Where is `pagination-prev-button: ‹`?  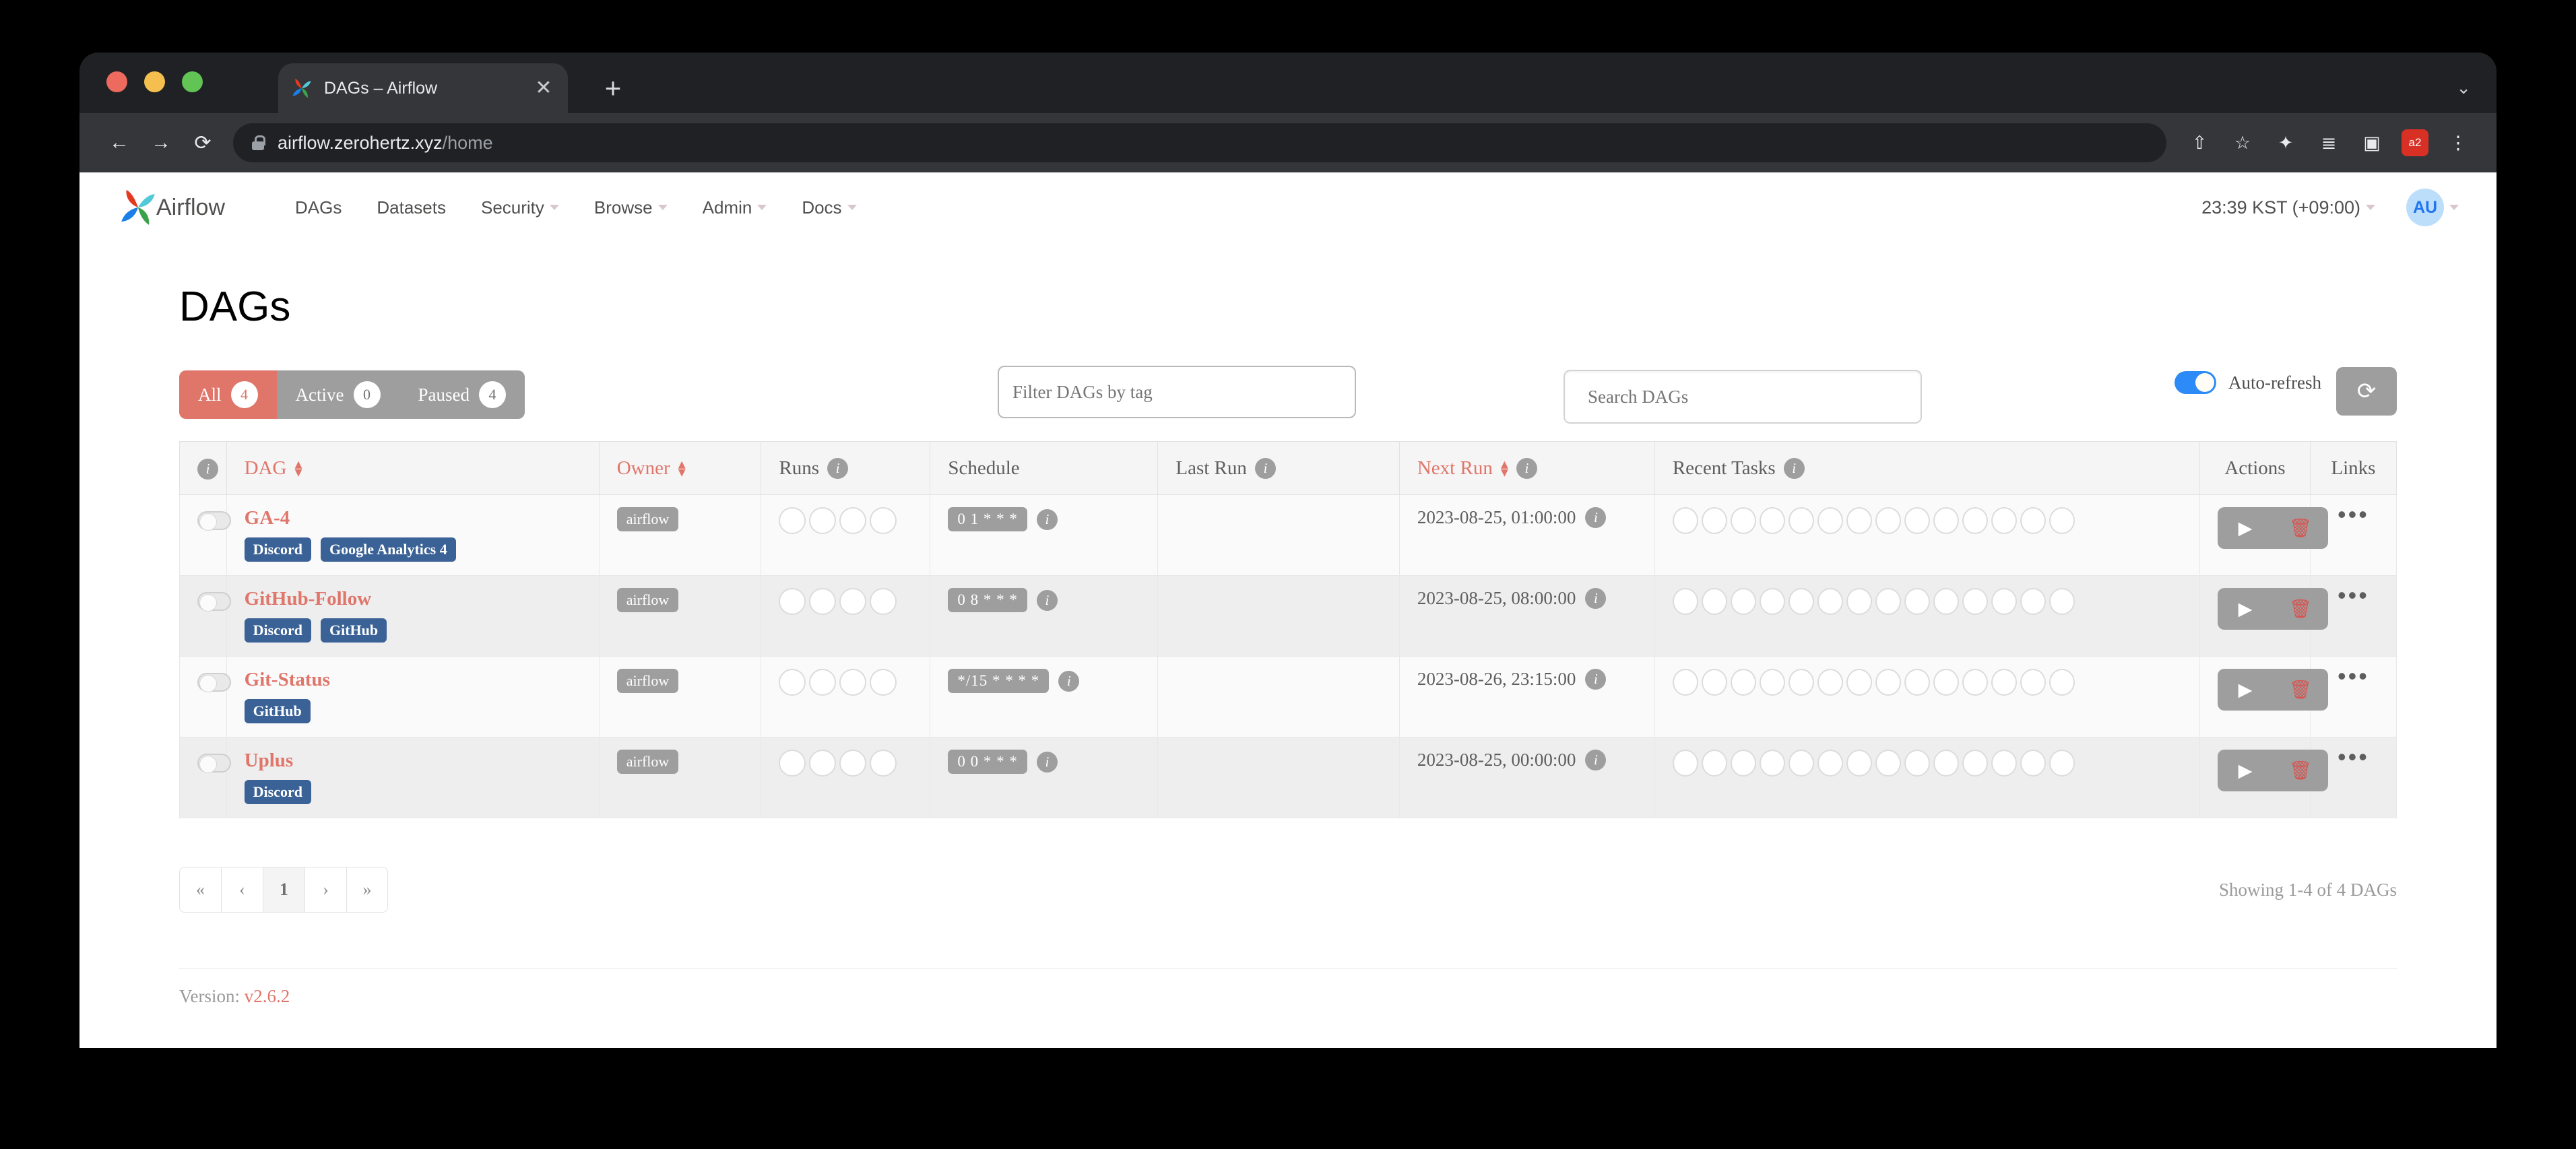
pagination-prev-button: ‹ is located at coordinates (242, 890).